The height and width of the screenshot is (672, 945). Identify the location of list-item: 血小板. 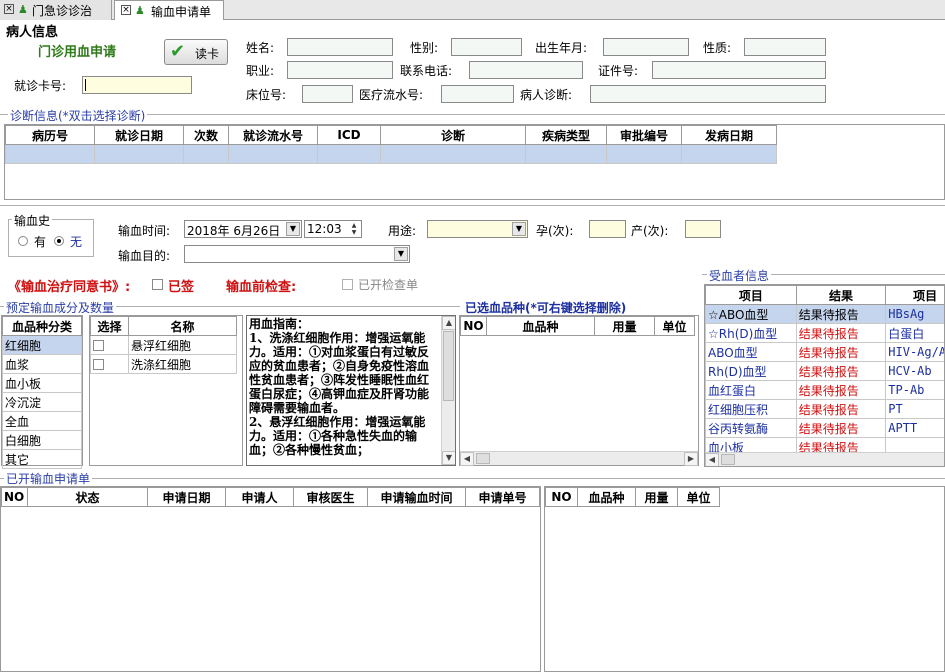
(42, 383).